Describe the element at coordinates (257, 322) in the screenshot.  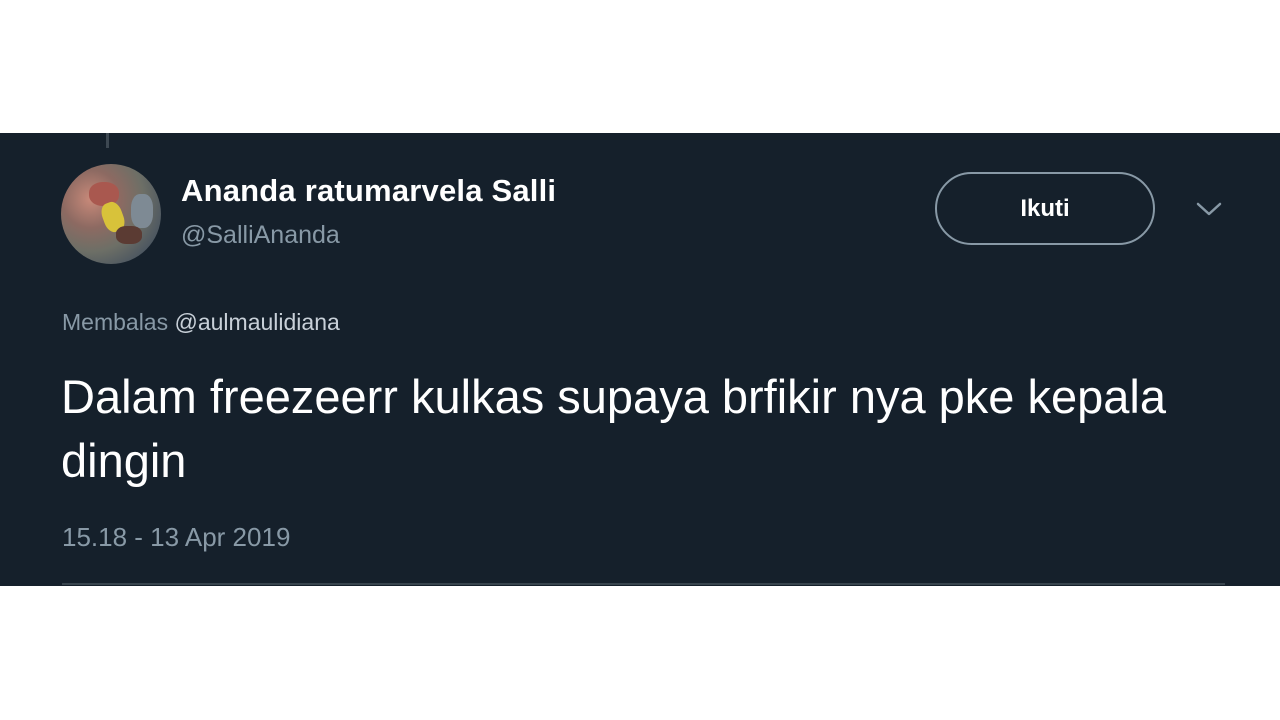
I see `reply-mention-link: @aulmaulidiana` at that location.